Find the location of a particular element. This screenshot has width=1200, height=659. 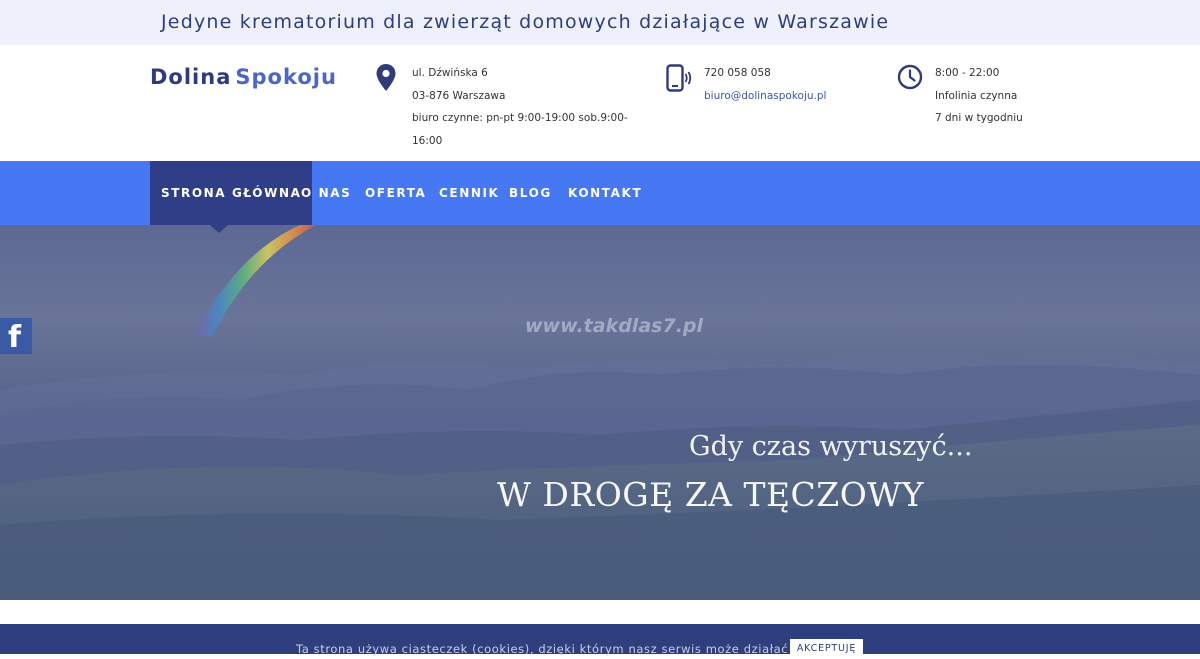

facebook-icon: f is located at coordinates (15, 337).